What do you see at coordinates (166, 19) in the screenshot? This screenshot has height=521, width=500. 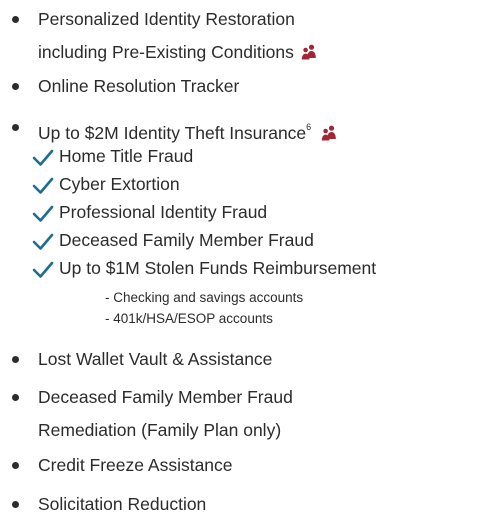 I see `item-text-line: Personalized Identity Restoration` at bounding box center [166, 19].